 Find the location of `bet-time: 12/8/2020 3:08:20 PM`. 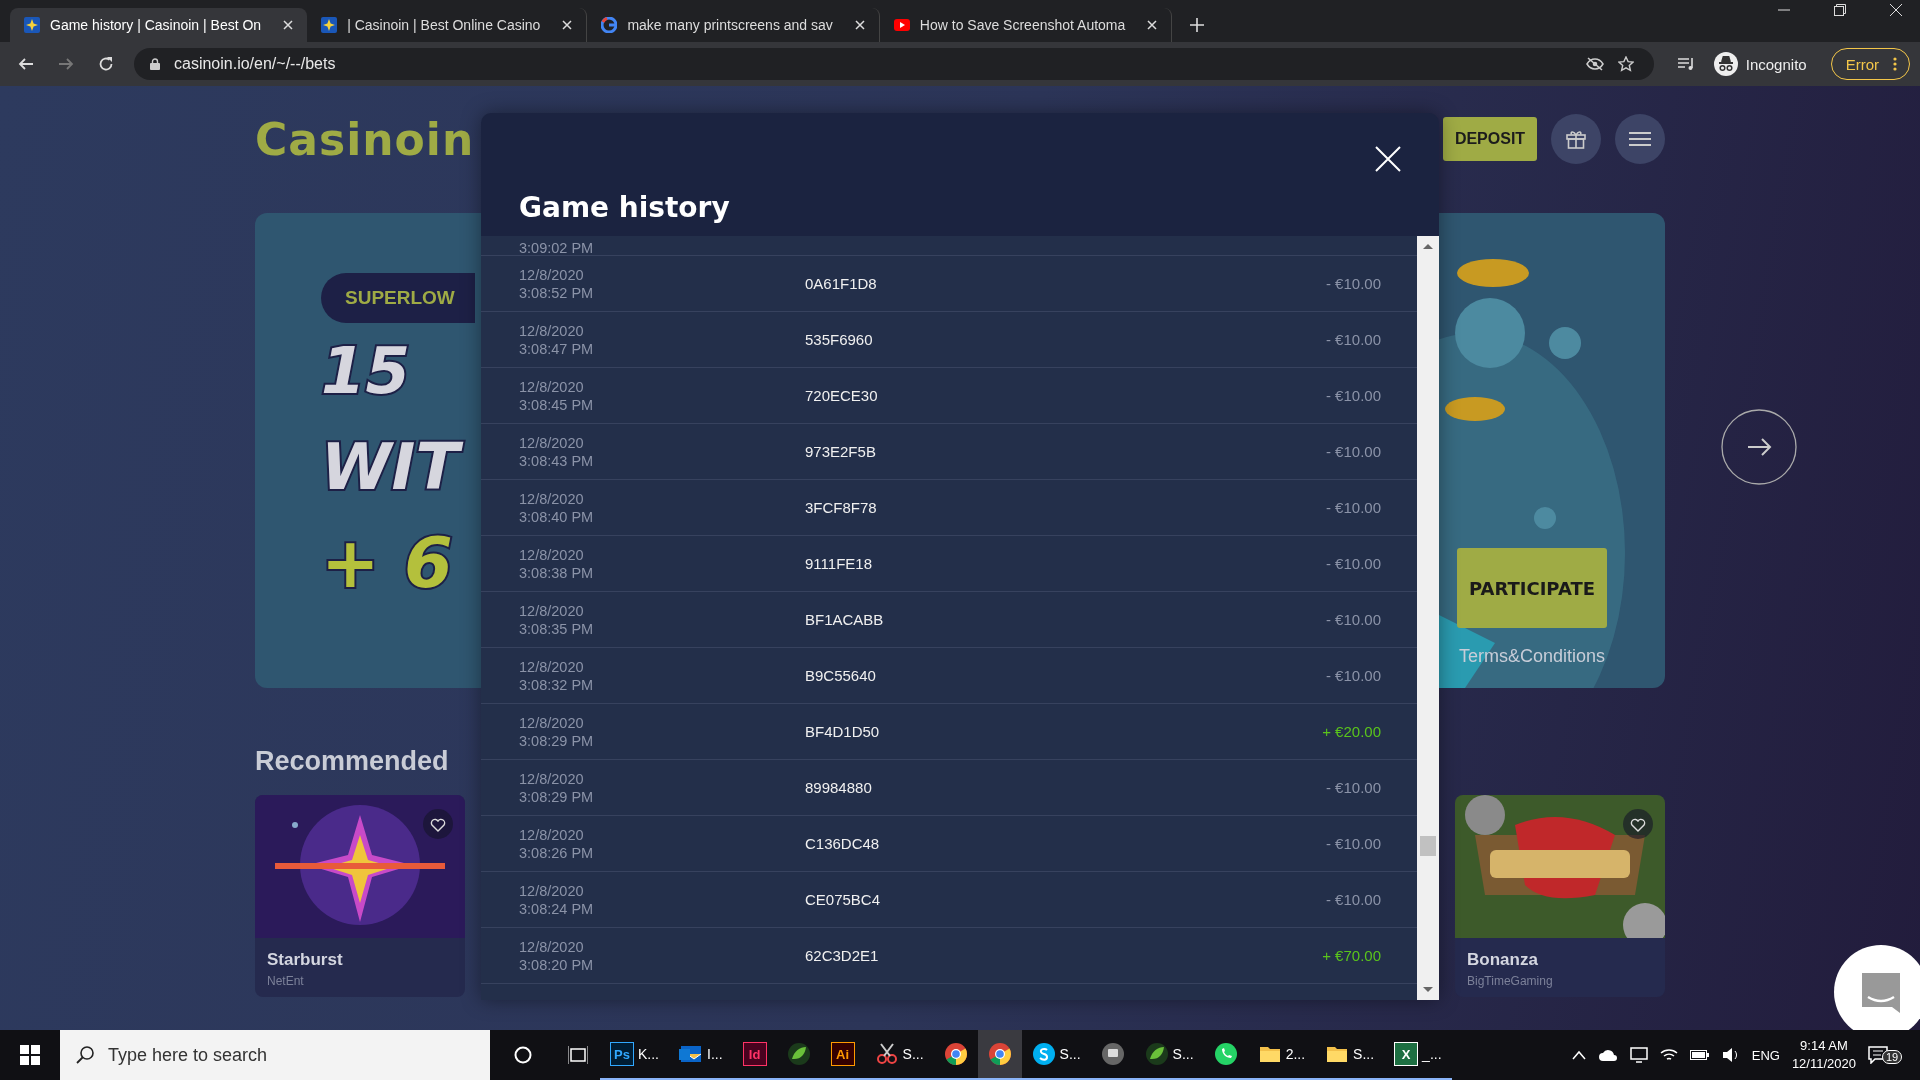

bet-time: 12/8/2020 3:08:20 PM is located at coordinates (557, 955).